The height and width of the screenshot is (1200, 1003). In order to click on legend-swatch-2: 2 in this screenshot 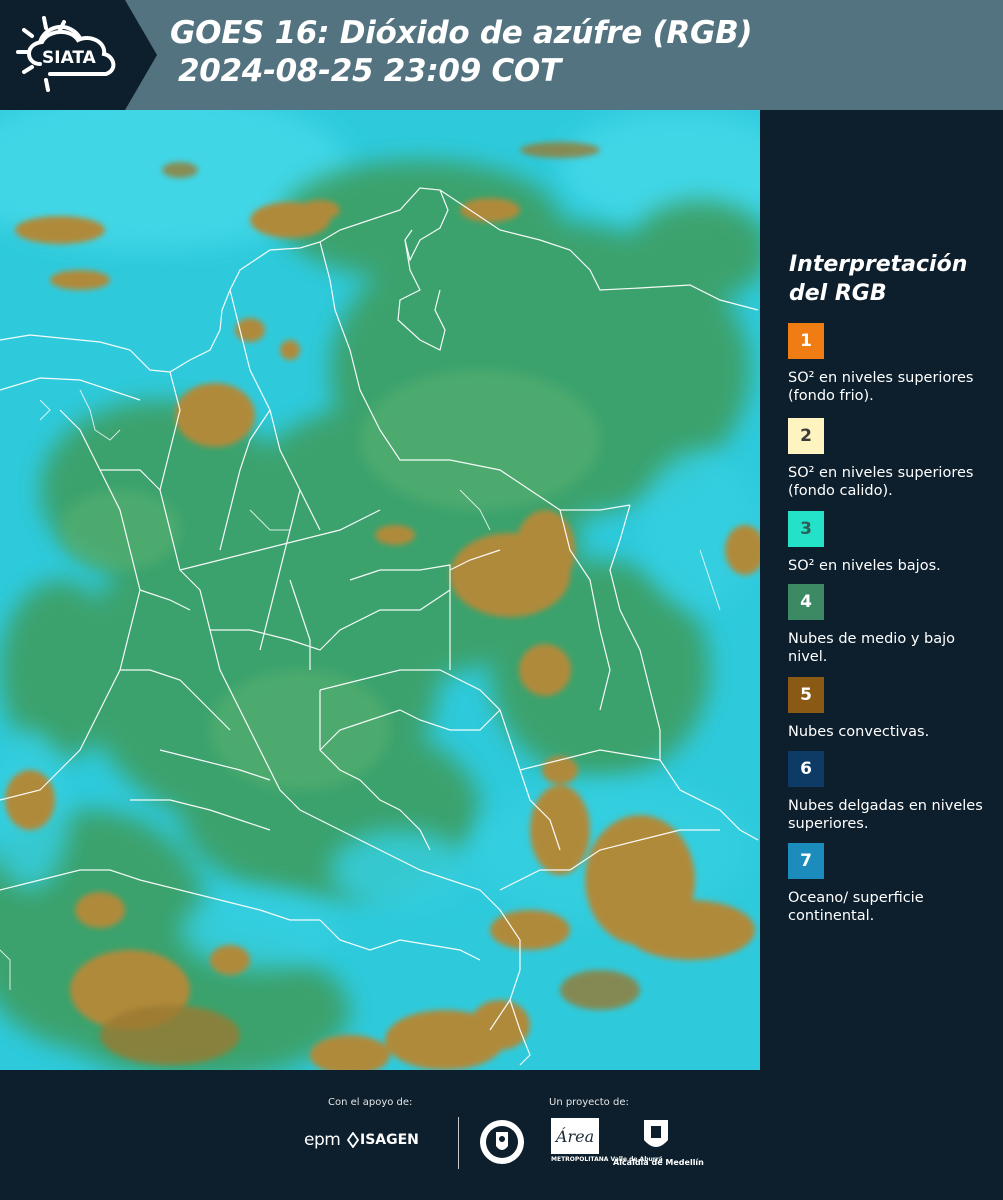, I will do `click(806, 436)`.